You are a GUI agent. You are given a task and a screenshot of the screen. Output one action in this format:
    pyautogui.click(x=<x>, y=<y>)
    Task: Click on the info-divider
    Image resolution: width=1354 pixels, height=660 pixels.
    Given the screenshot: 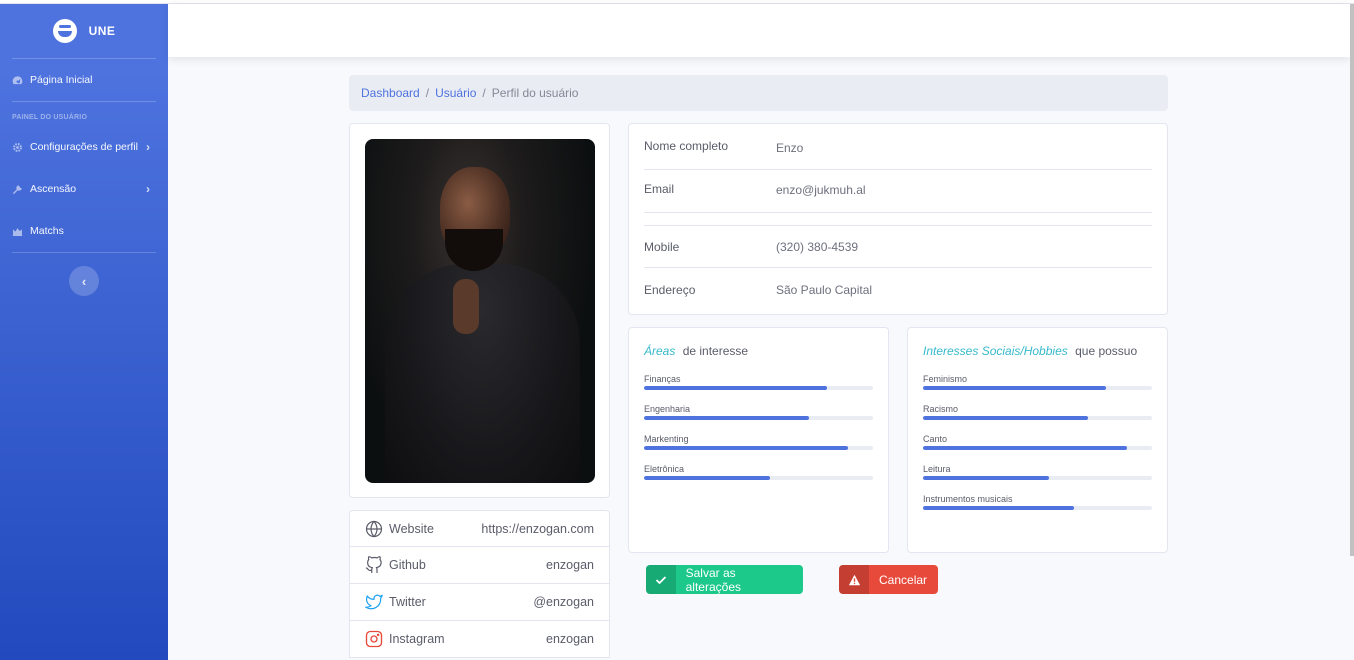 What is the action you would take?
    pyautogui.click(x=898, y=219)
    